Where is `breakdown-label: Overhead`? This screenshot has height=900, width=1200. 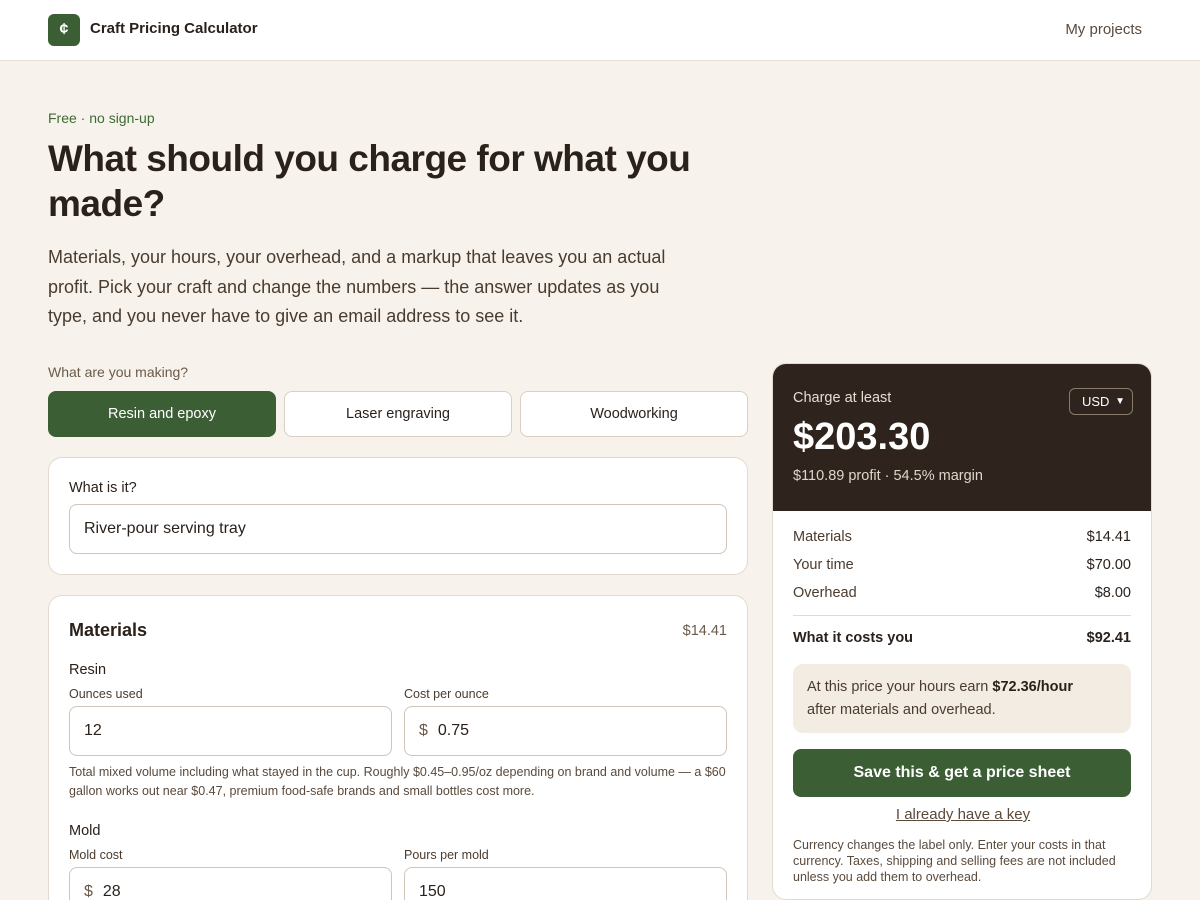
breakdown-label: Overhead is located at coordinates (825, 593).